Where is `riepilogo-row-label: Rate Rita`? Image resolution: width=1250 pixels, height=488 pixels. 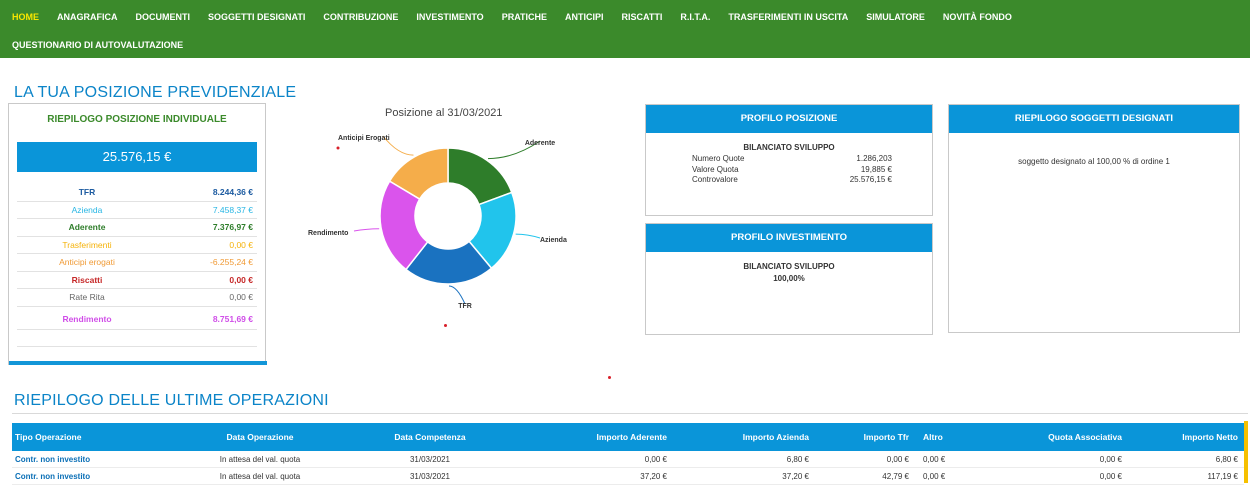
riepilogo-row-label: Rate Rita is located at coordinates (87, 297).